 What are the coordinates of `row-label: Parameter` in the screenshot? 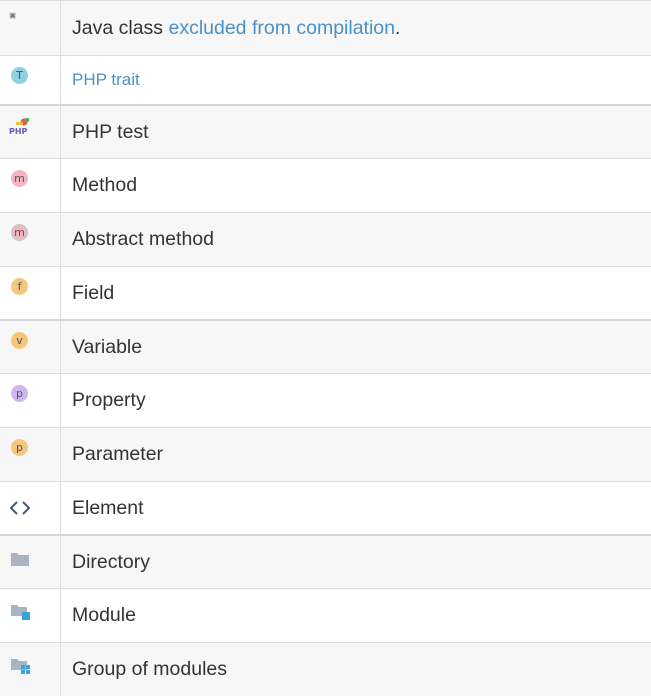 It's located at (118, 454).